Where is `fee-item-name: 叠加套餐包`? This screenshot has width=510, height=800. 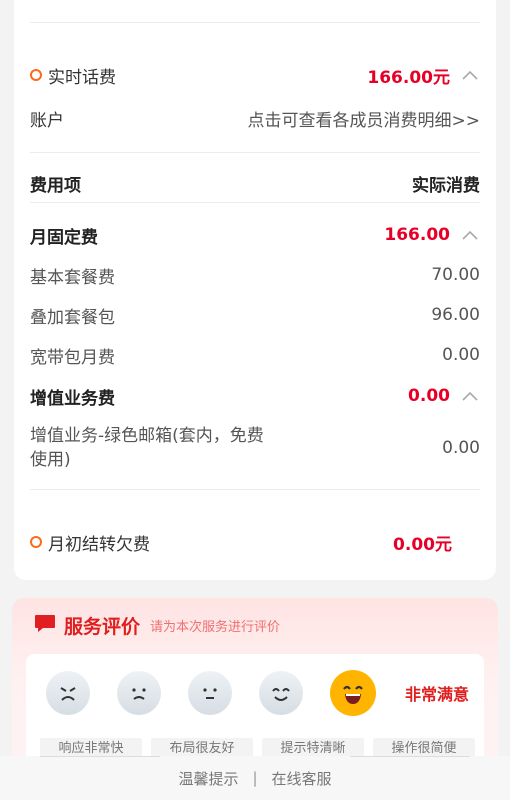 fee-item-name: 叠加套餐包 is located at coordinates (72, 317).